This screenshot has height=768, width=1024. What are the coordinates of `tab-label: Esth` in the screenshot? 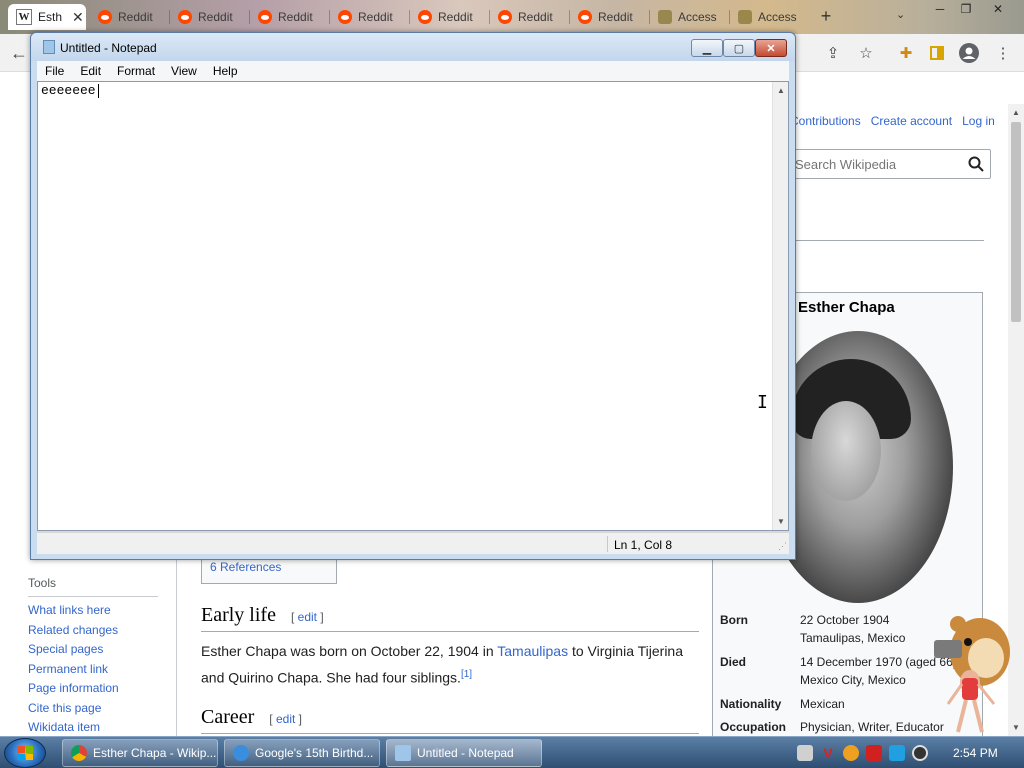 It's located at (50, 17).